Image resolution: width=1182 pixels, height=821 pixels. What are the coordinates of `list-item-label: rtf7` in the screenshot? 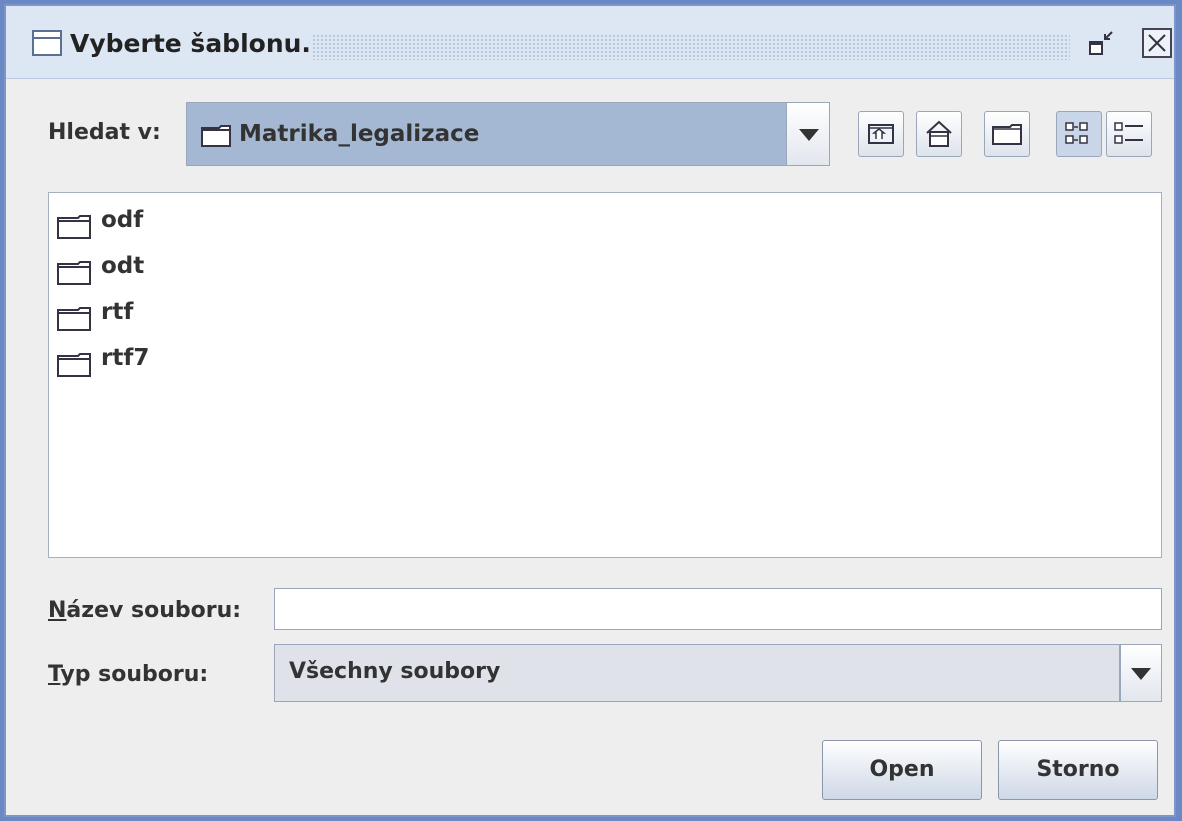 It's located at (125, 358).